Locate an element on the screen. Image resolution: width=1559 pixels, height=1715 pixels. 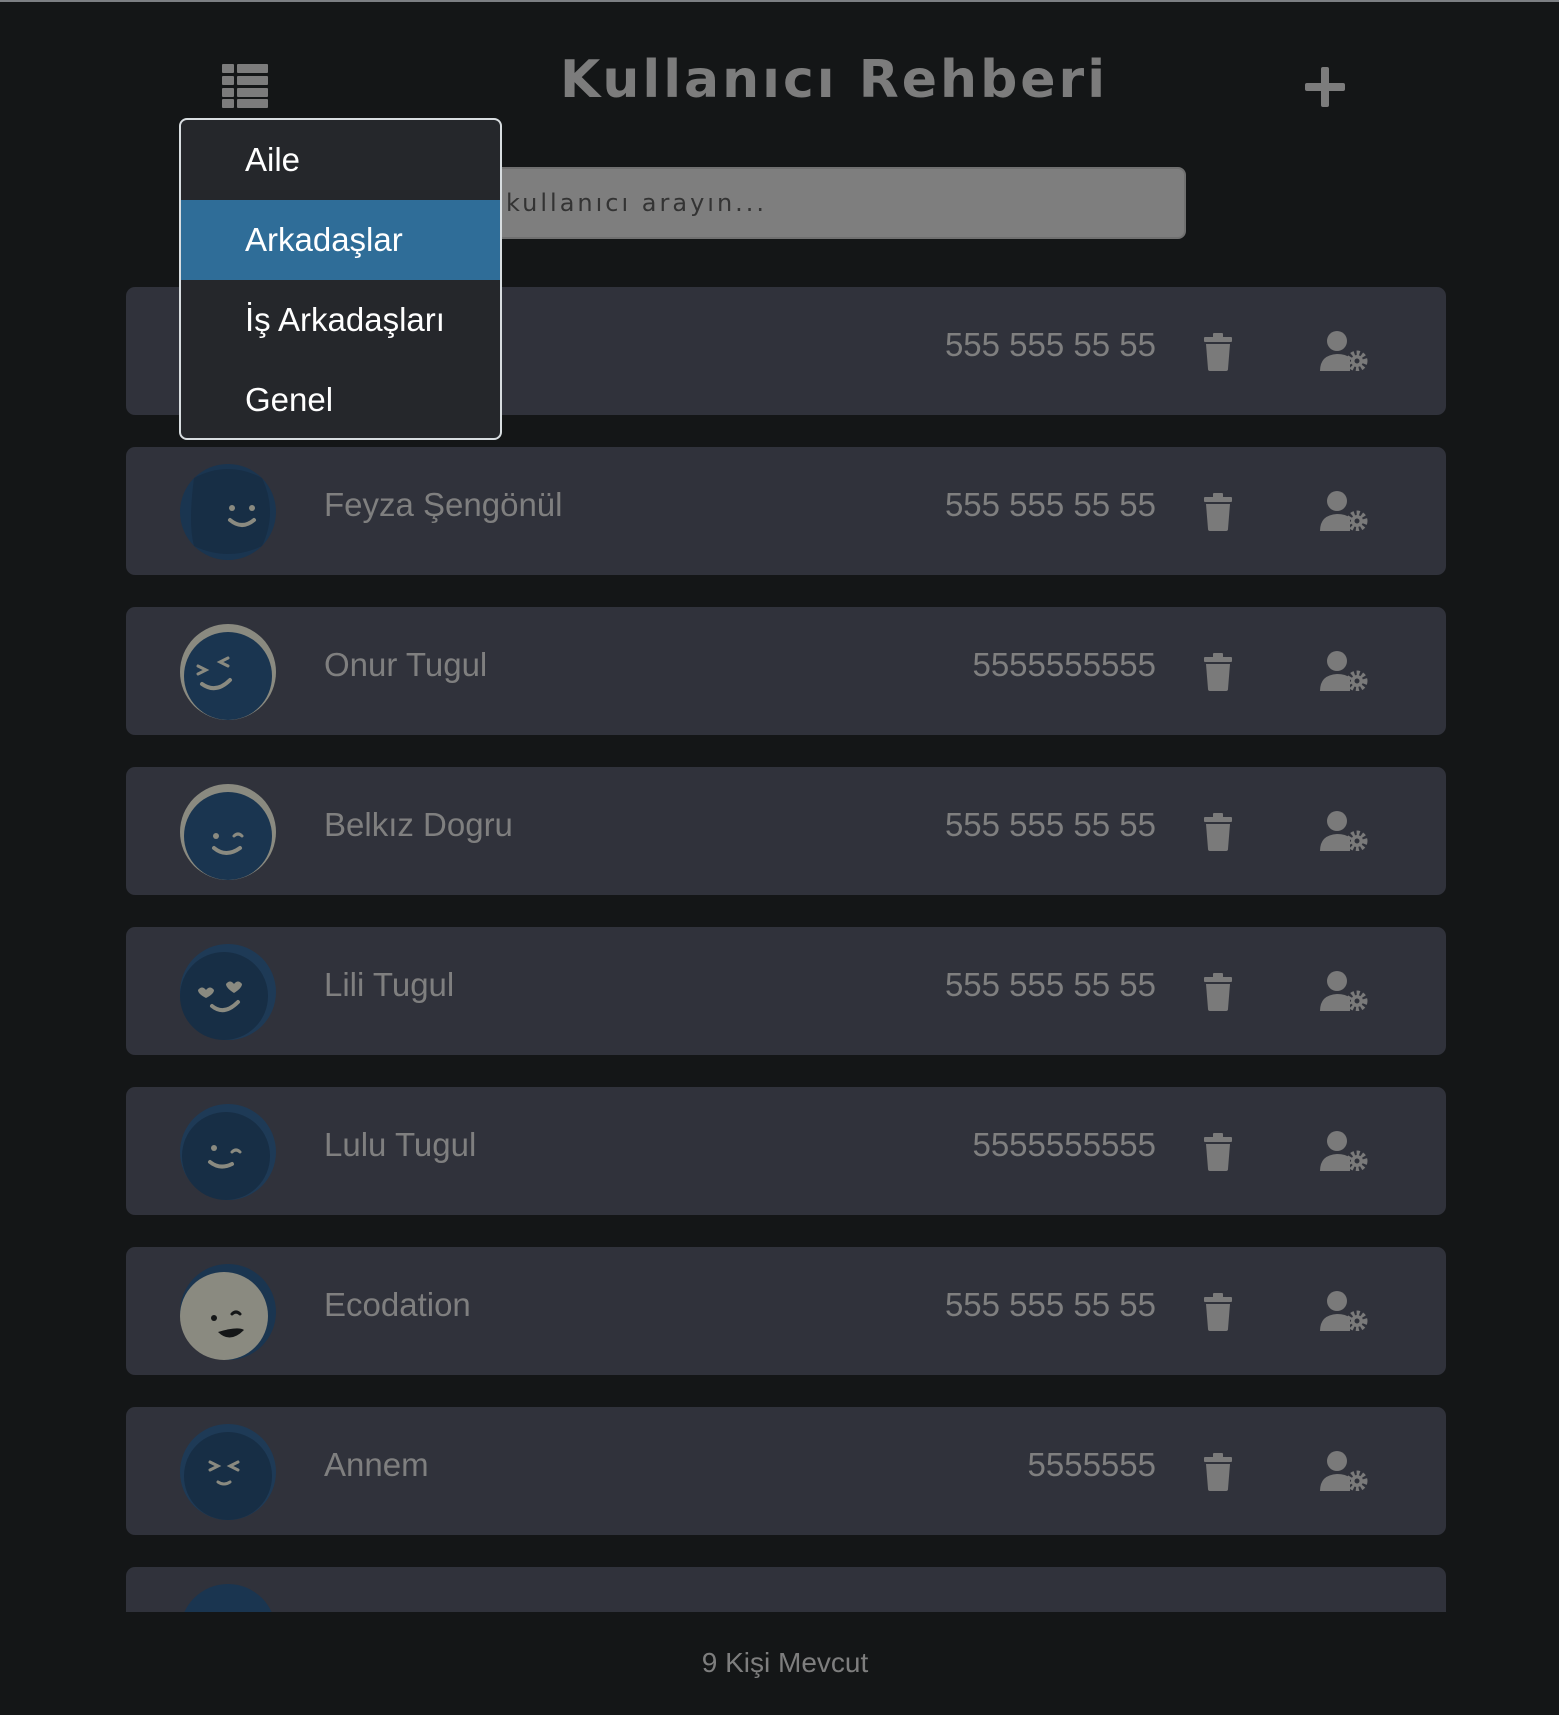
contact-row: Annem 5555555 is located at coordinates (786, 1471).